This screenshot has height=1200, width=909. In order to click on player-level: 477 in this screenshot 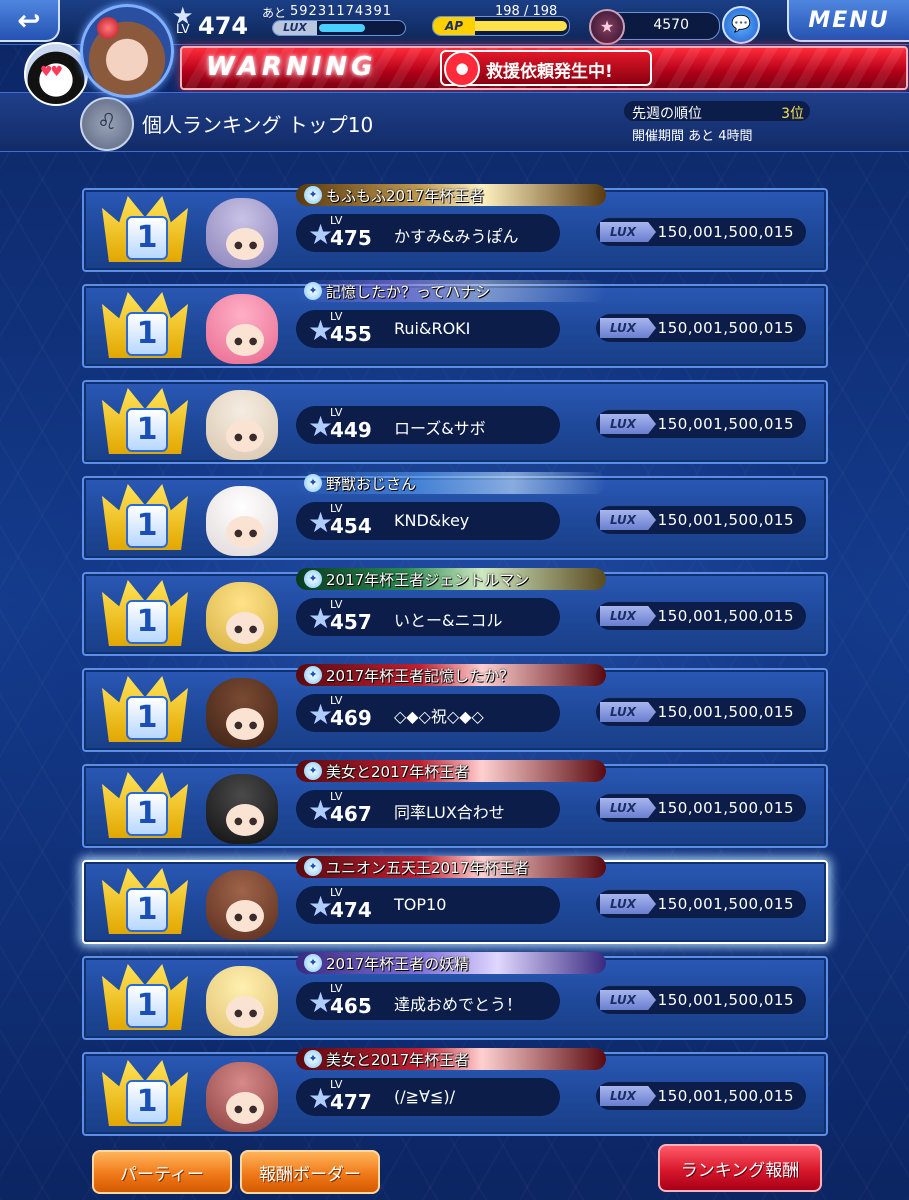, I will do `click(351, 1102)`.